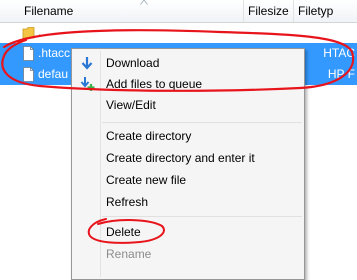  What do you see at coordinates (154, 84) in the screenshot?
I see `menu-item-label: Add files to queue` at bounding box center [154, 84].